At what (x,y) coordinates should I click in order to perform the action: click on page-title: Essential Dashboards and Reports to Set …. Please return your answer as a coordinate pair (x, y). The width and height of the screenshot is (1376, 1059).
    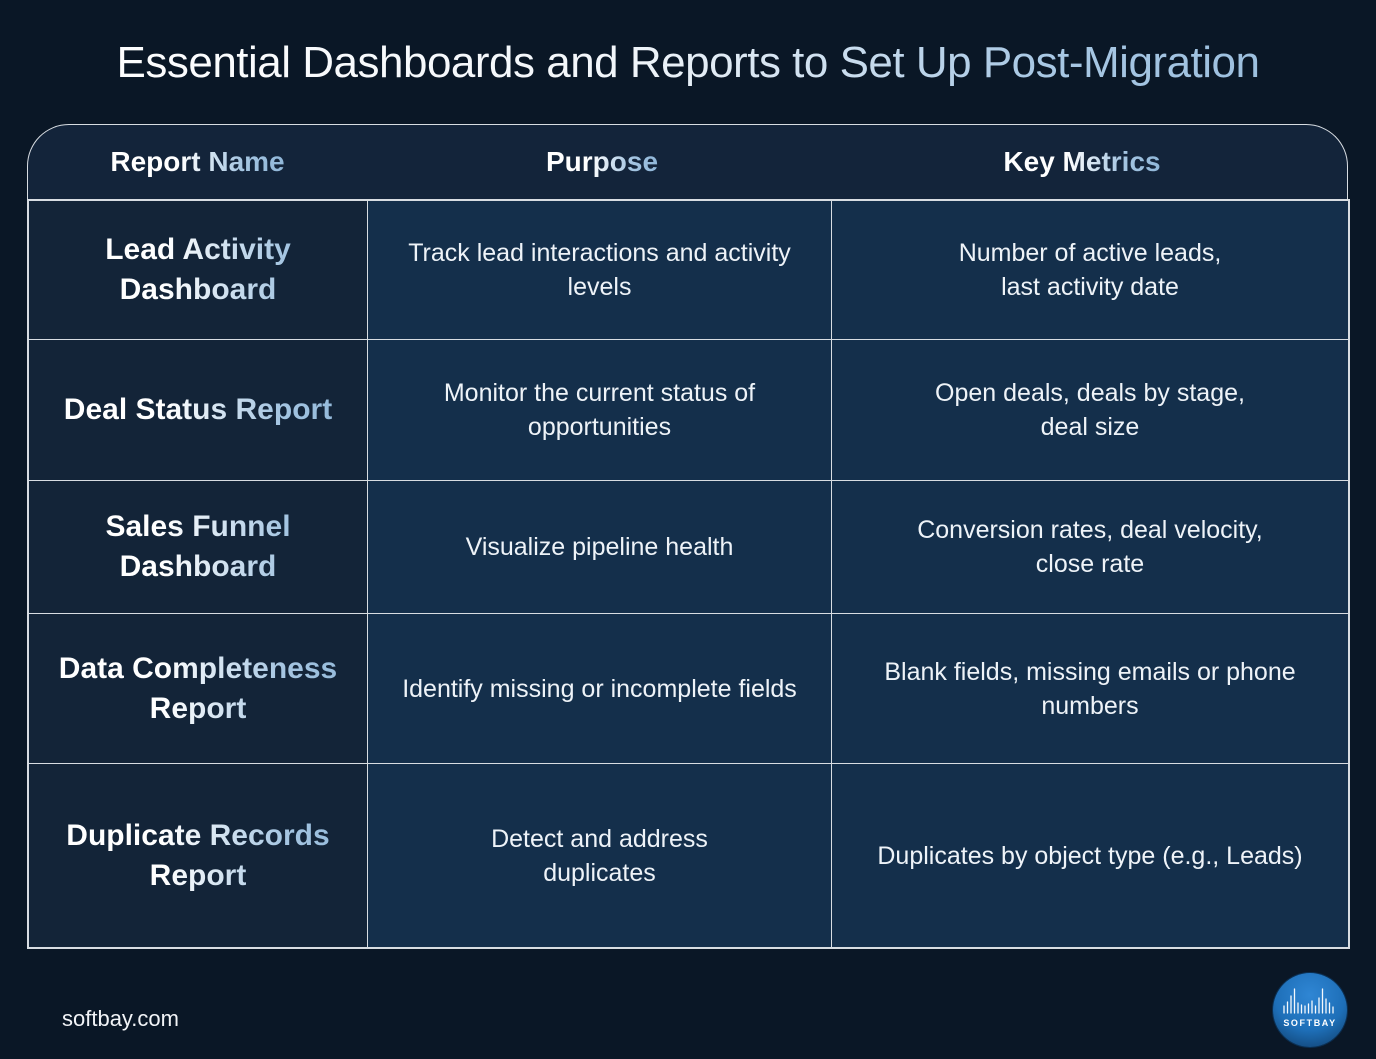
    Looking at the image, I should click on (688, 63).